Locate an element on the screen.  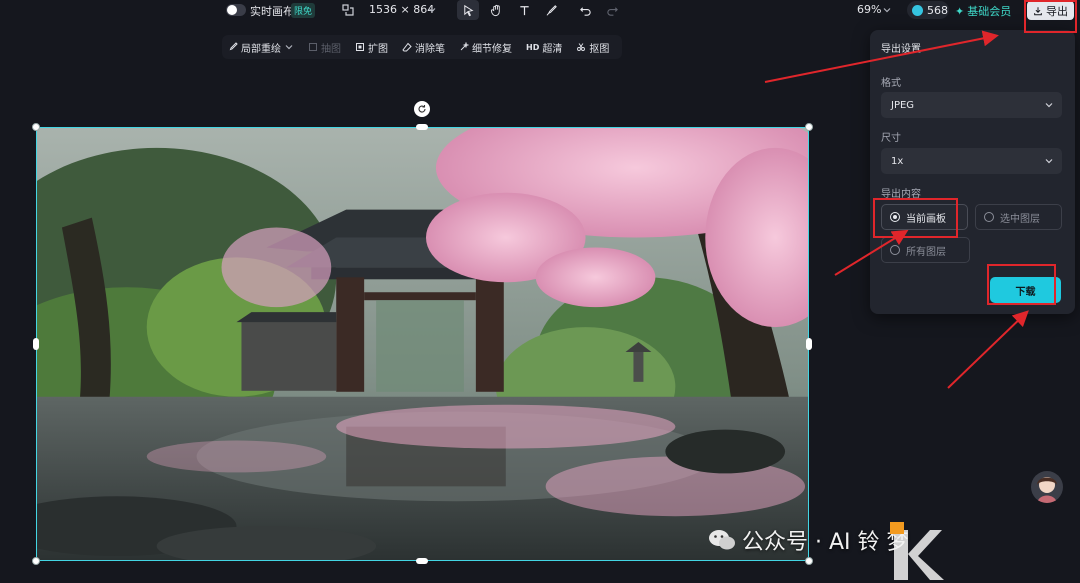
free-badge: 限免 is located at coordinates (303, 10).